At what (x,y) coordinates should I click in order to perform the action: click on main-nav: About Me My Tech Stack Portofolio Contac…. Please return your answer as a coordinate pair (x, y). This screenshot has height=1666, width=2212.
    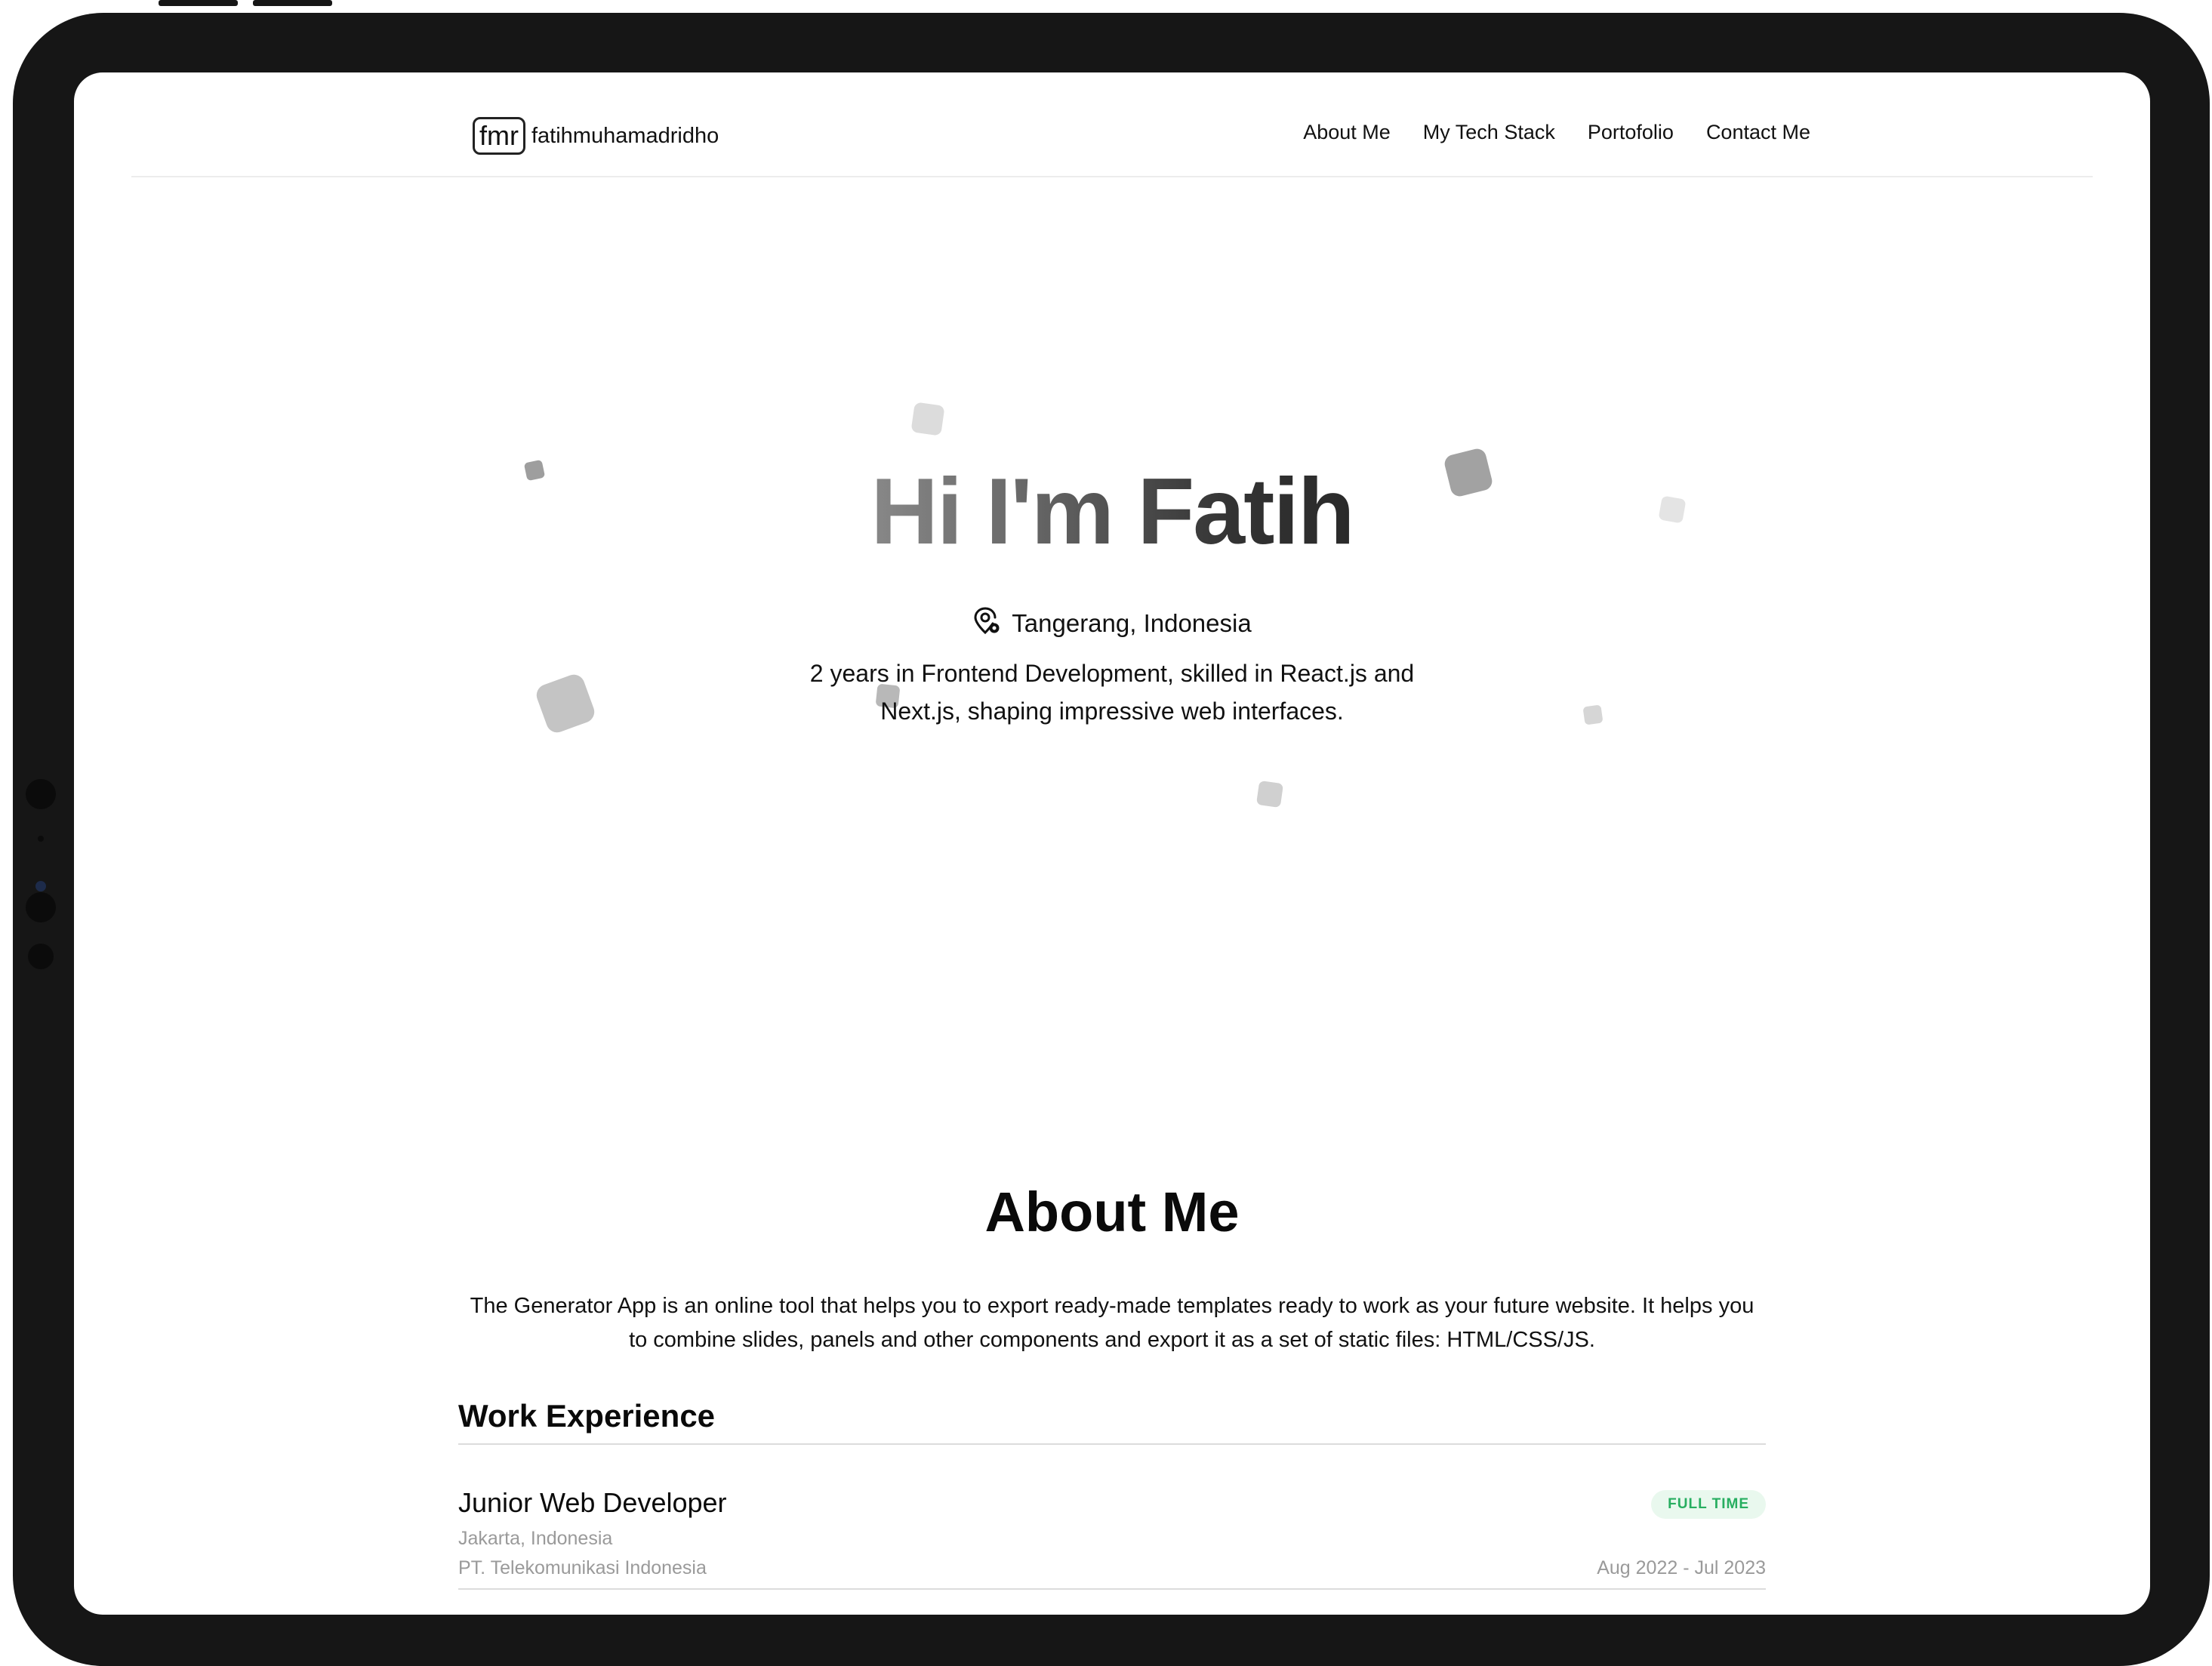
    Looking at the image, I should click on (1556, 132).